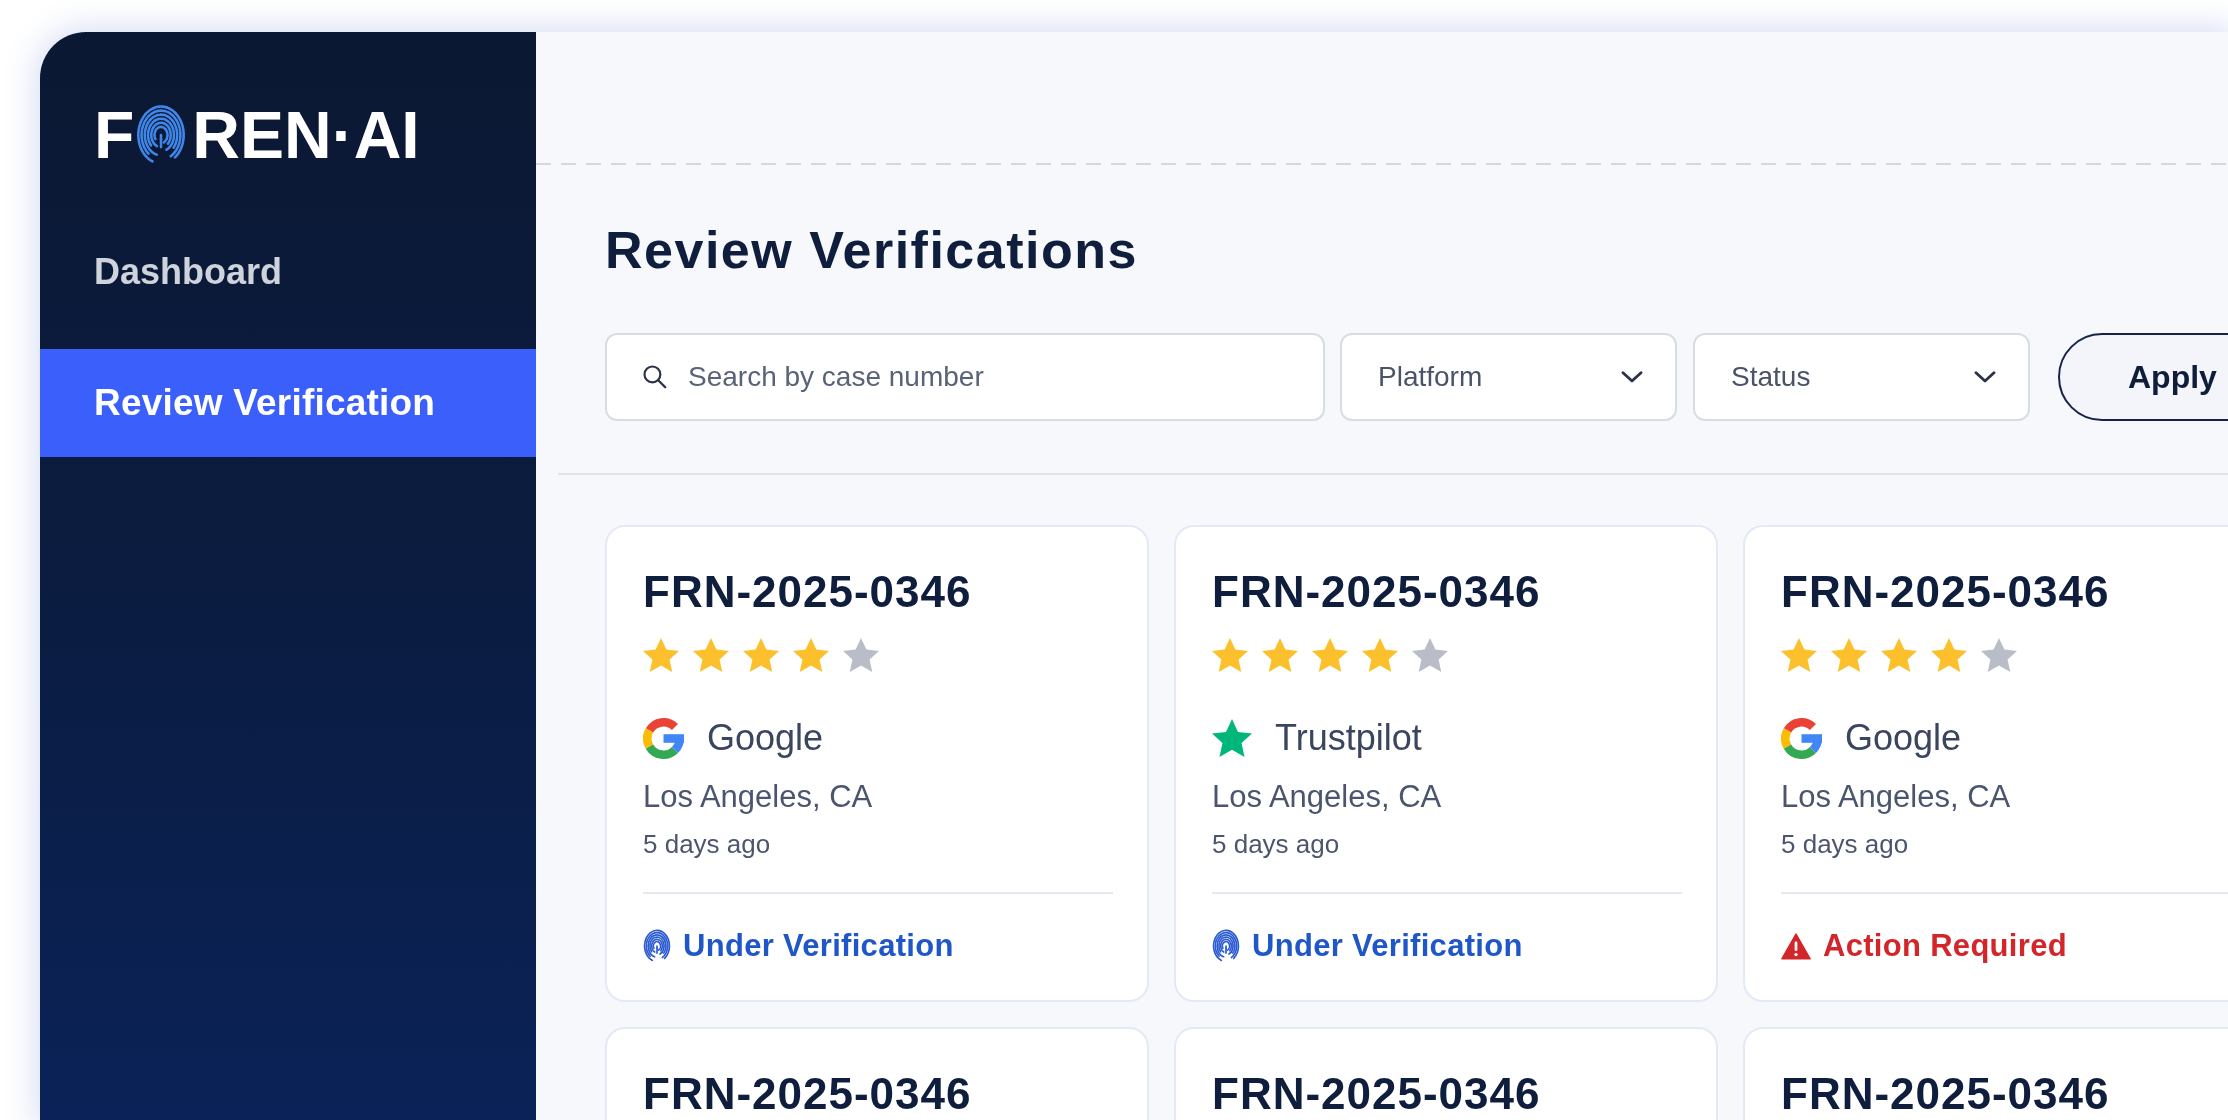 The image size is (2228, 1120). Describe the element at coordinates (1945, 946) in the screenshot. I see `status-label: Action Required` at that location.